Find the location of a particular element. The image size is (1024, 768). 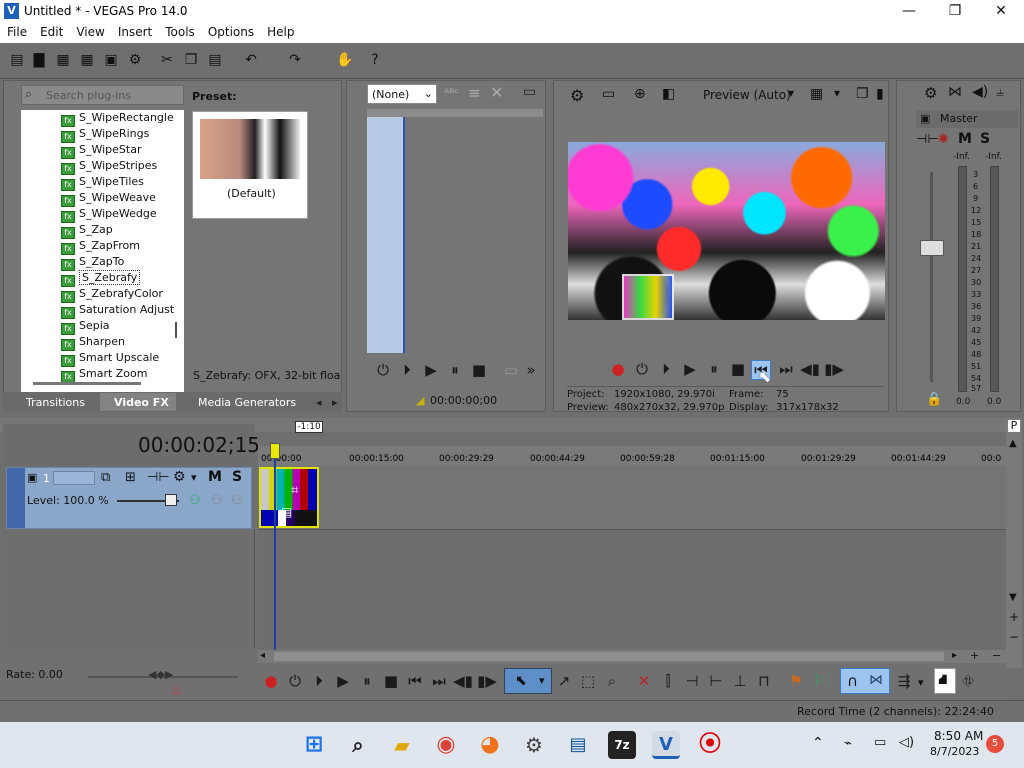

composite-mode-icon: ⚇ is located at coordinates (195, 500).